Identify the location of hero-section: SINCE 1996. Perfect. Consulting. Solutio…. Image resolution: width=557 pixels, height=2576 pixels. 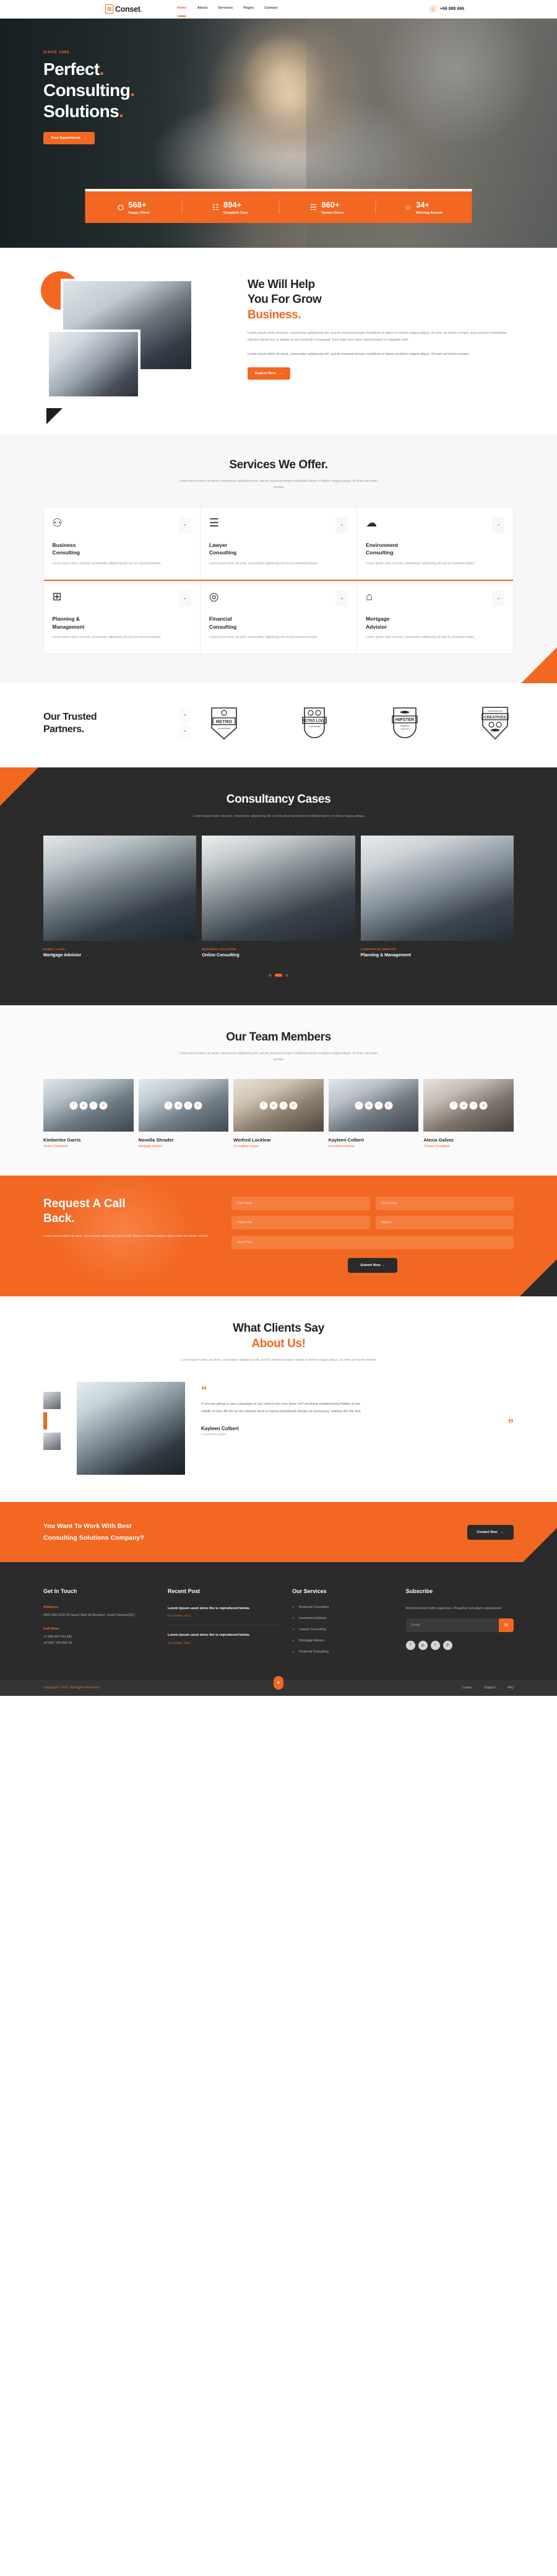
(278, 133).